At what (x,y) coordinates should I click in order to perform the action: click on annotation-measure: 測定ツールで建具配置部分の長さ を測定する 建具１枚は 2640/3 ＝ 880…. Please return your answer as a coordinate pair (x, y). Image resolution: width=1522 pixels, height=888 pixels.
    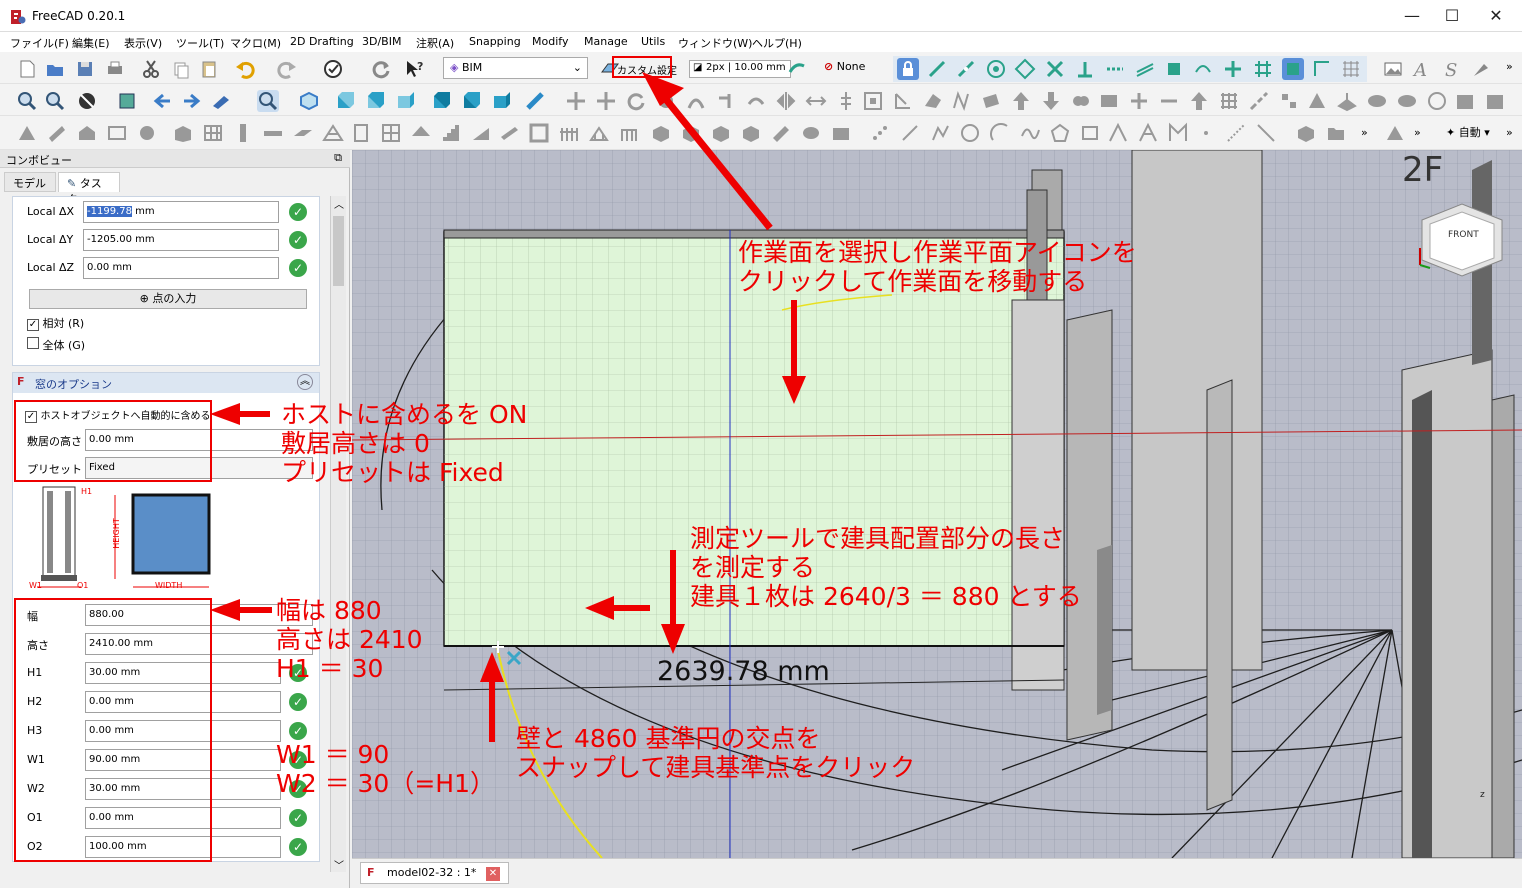
    Looking at the image, I should click on (886, 567).